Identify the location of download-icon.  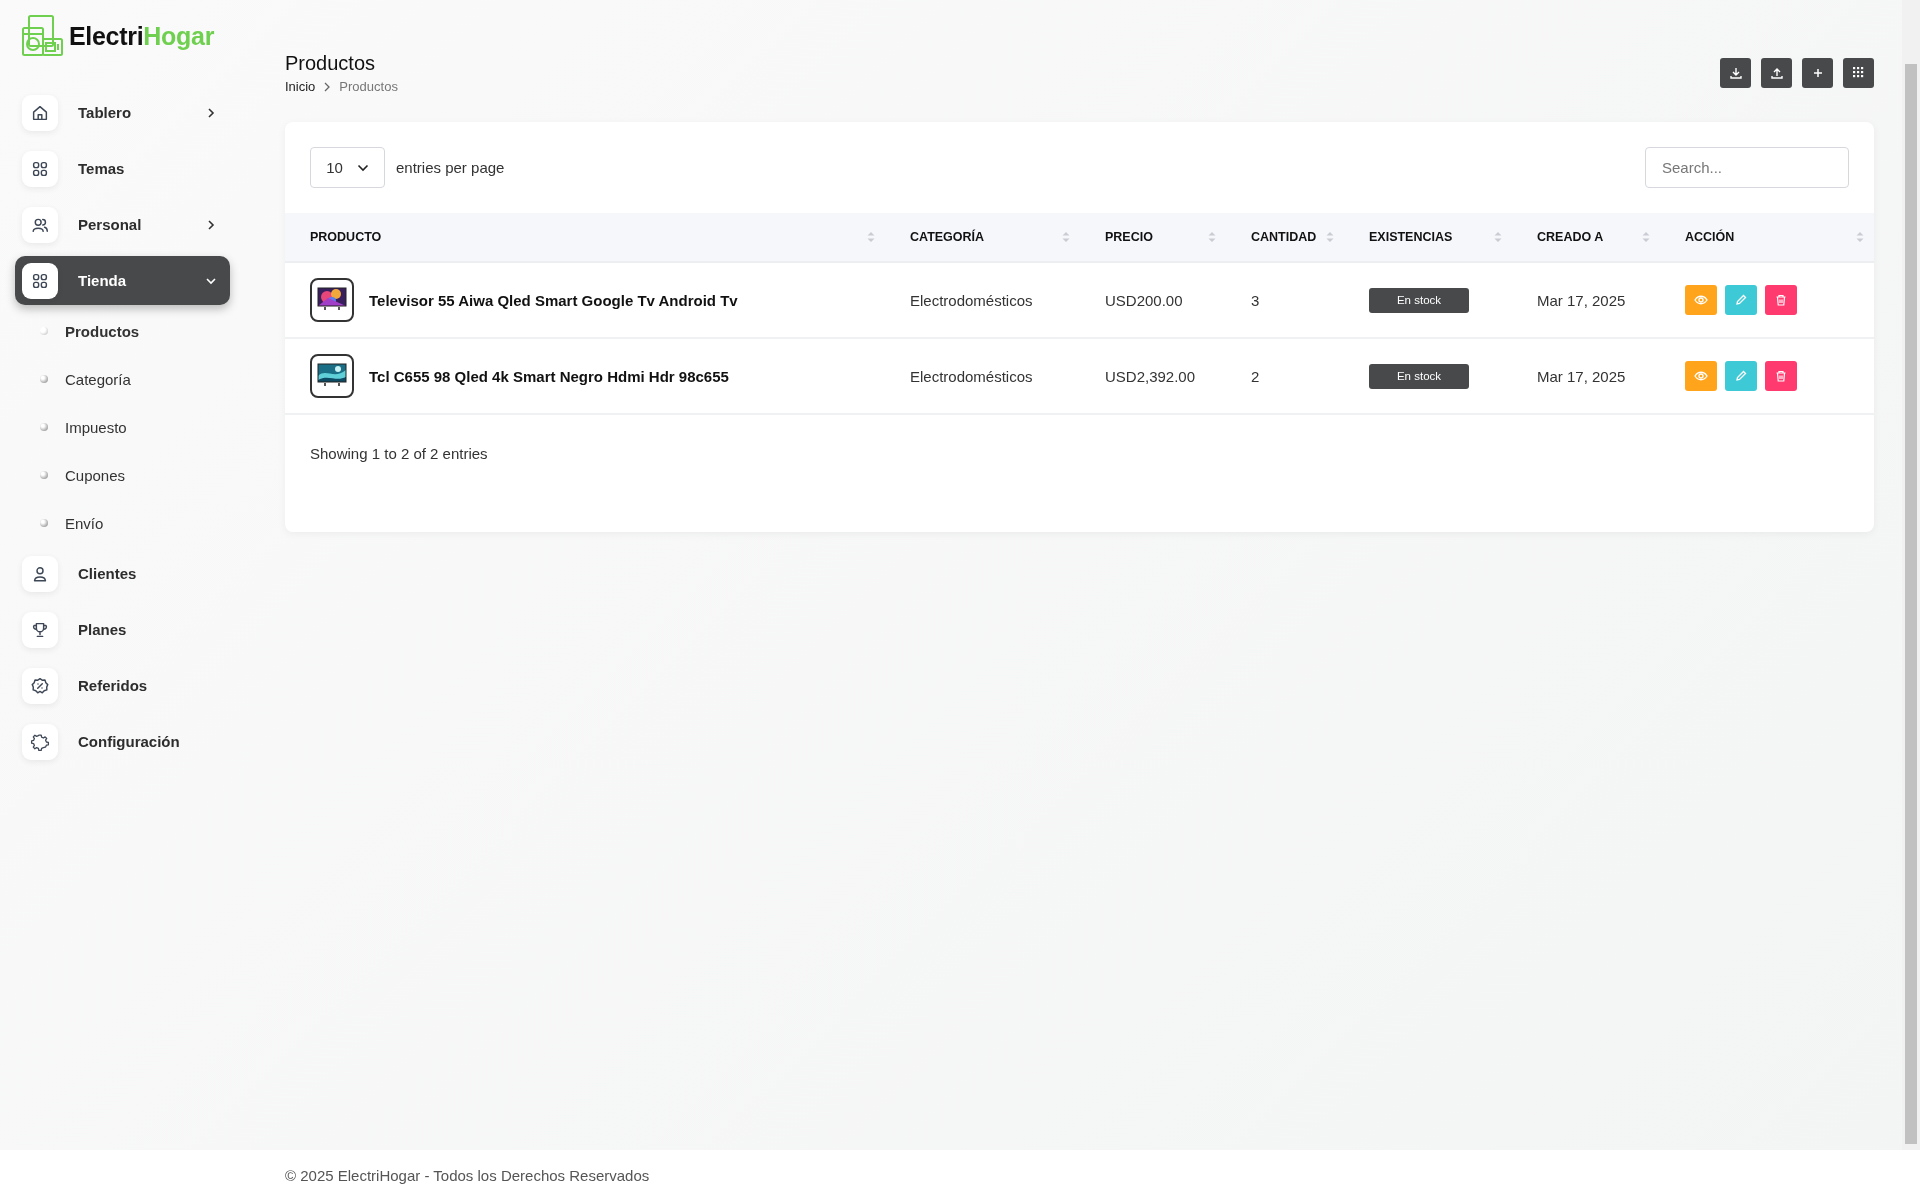
(1735, 73).